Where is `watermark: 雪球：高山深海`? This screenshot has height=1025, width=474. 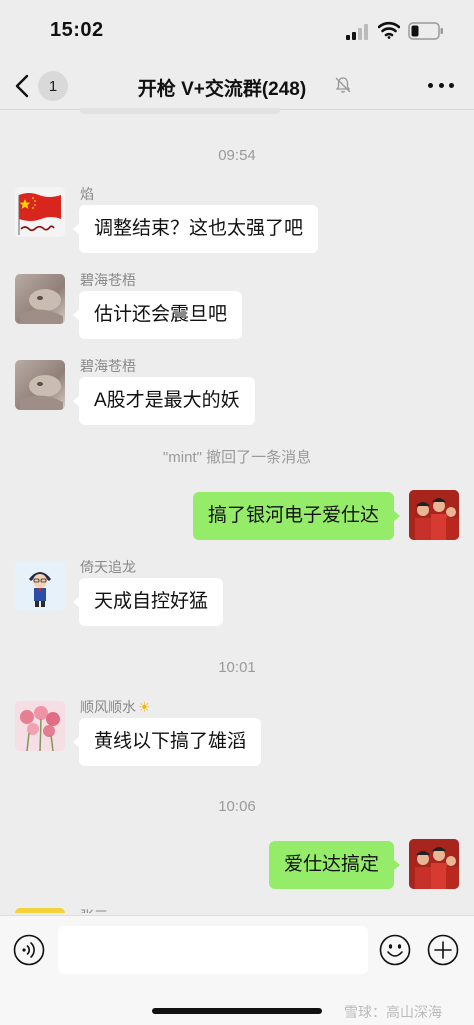 watermark: 雪球：高山深海 is located at coordinates (393, 1012).